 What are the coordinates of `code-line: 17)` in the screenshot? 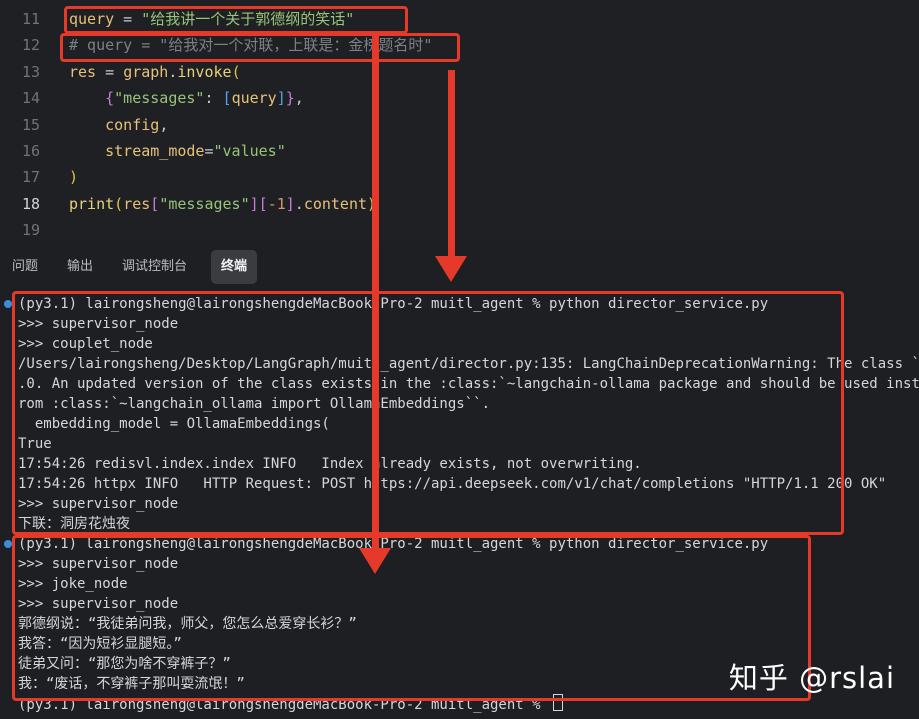 It's located at (459, 177).